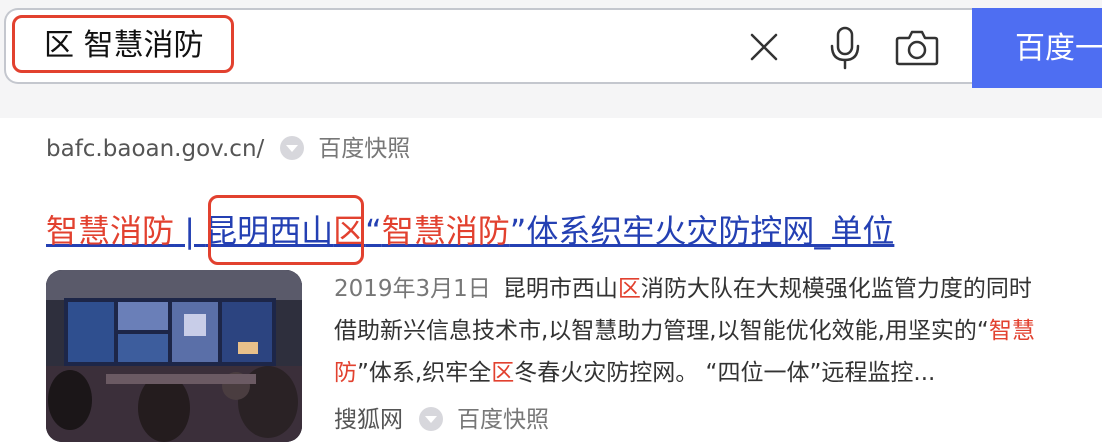  What do you see at coordinates (424, 373) in the screenshot?
I see `snippet-text: ”体系,织牢全` at bounding box center [424, 373].